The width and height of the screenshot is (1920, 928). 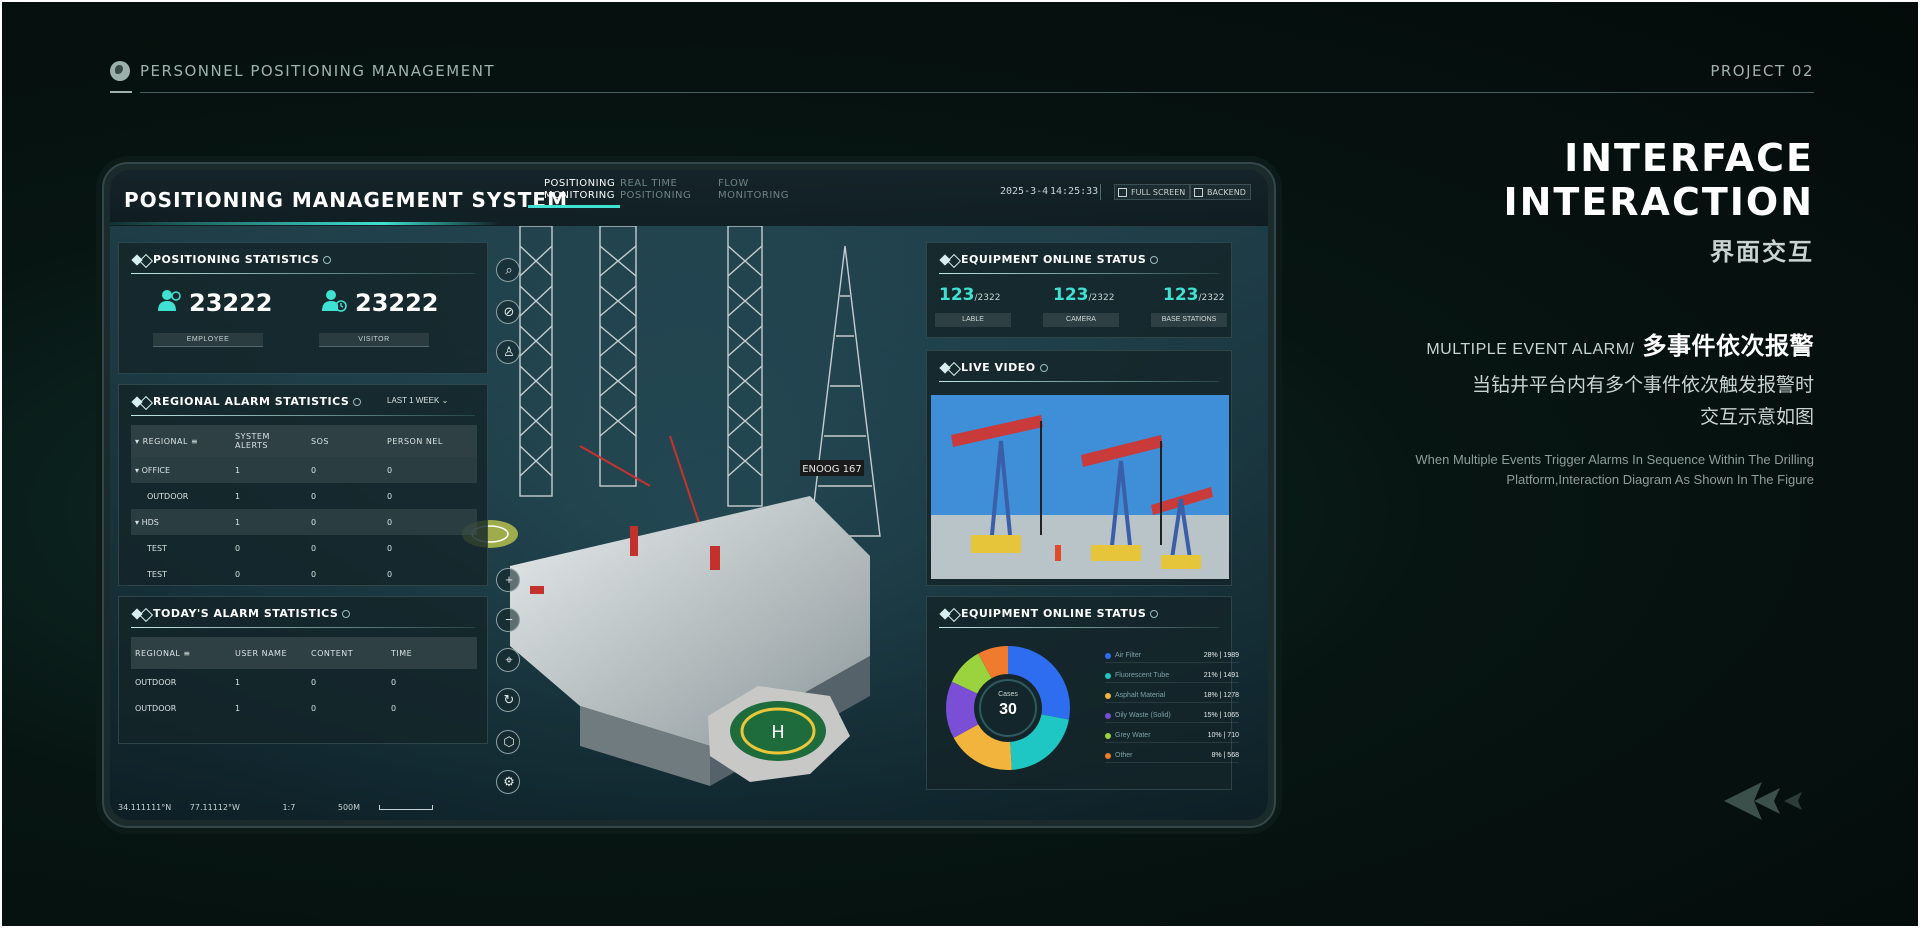 I want to click on header-date: 2025-3-4, so click(x=1024, y=191).